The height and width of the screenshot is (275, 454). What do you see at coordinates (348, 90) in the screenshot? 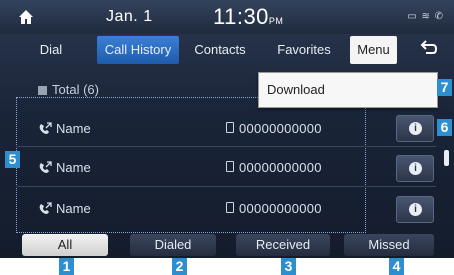
I see `menu-dropdown: Download` at bounding box center [348, 90].